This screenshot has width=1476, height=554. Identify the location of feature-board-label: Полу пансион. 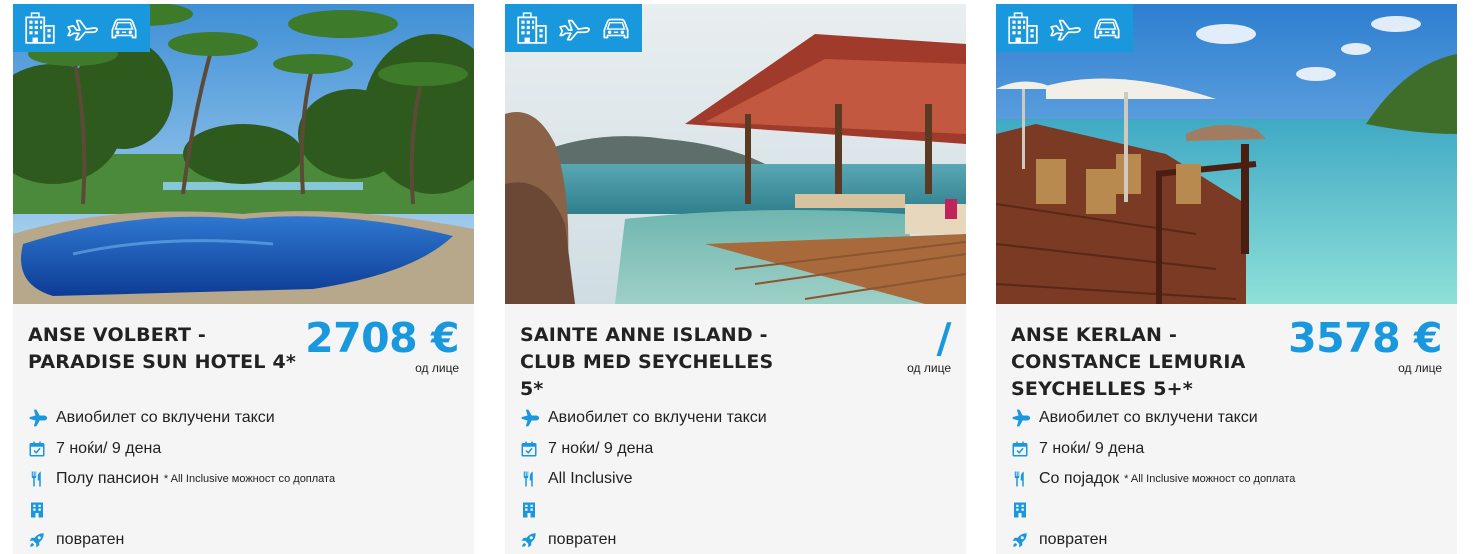
(107, 479).